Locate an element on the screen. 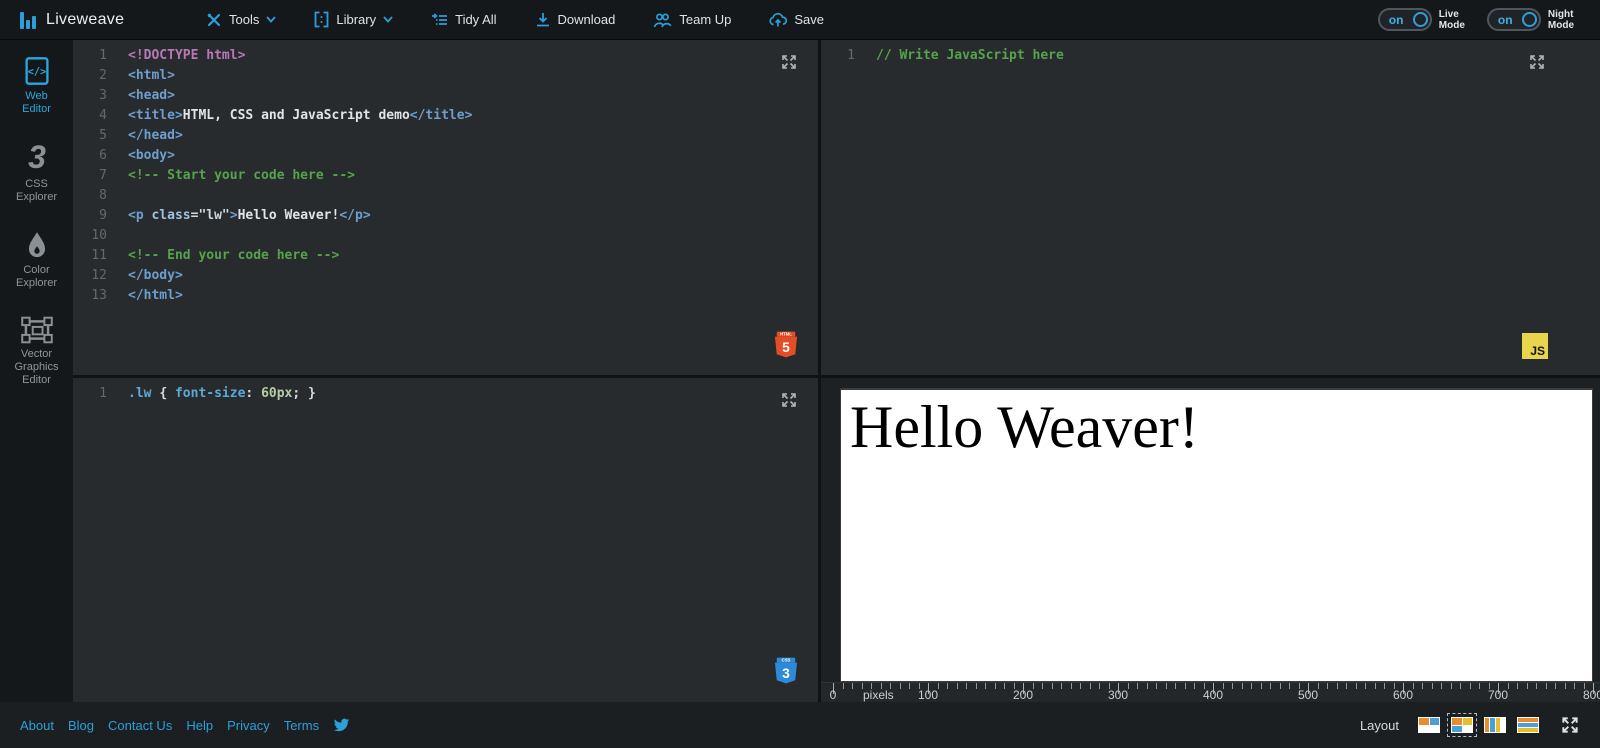 This screenshot has height=748, width=1600. ruler-tick-label: 200 is located at coordinates (1023, 695).